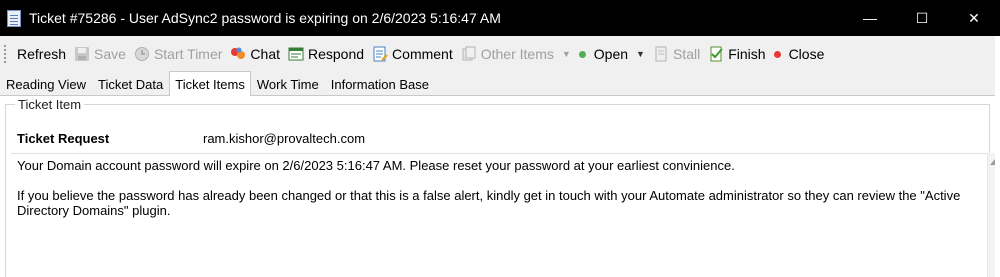 The height and width of the screenshot is (277, 1000). I want to click on window-edge, so click(997, 156).